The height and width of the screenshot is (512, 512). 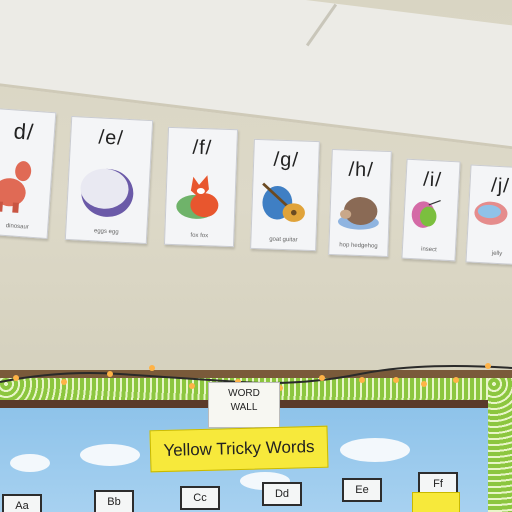 I want to click on card-caption: fox fox, so click(x=199, y=236).